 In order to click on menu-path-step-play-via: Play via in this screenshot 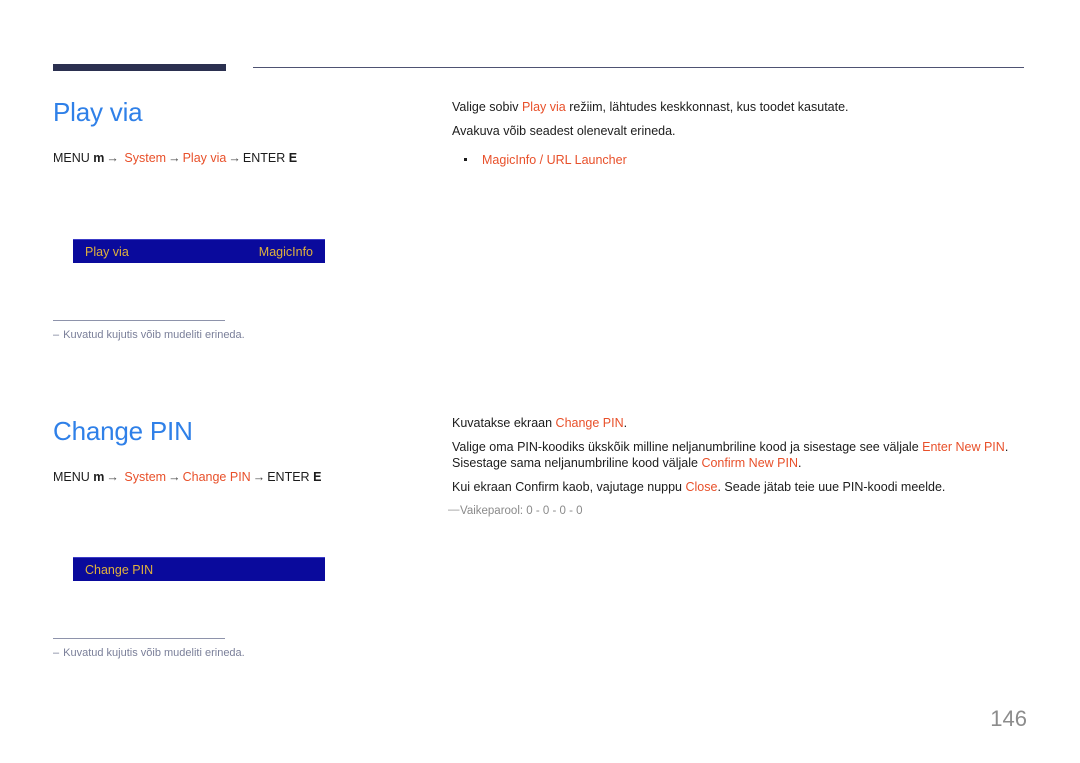, I will do `click(205, 158)`.